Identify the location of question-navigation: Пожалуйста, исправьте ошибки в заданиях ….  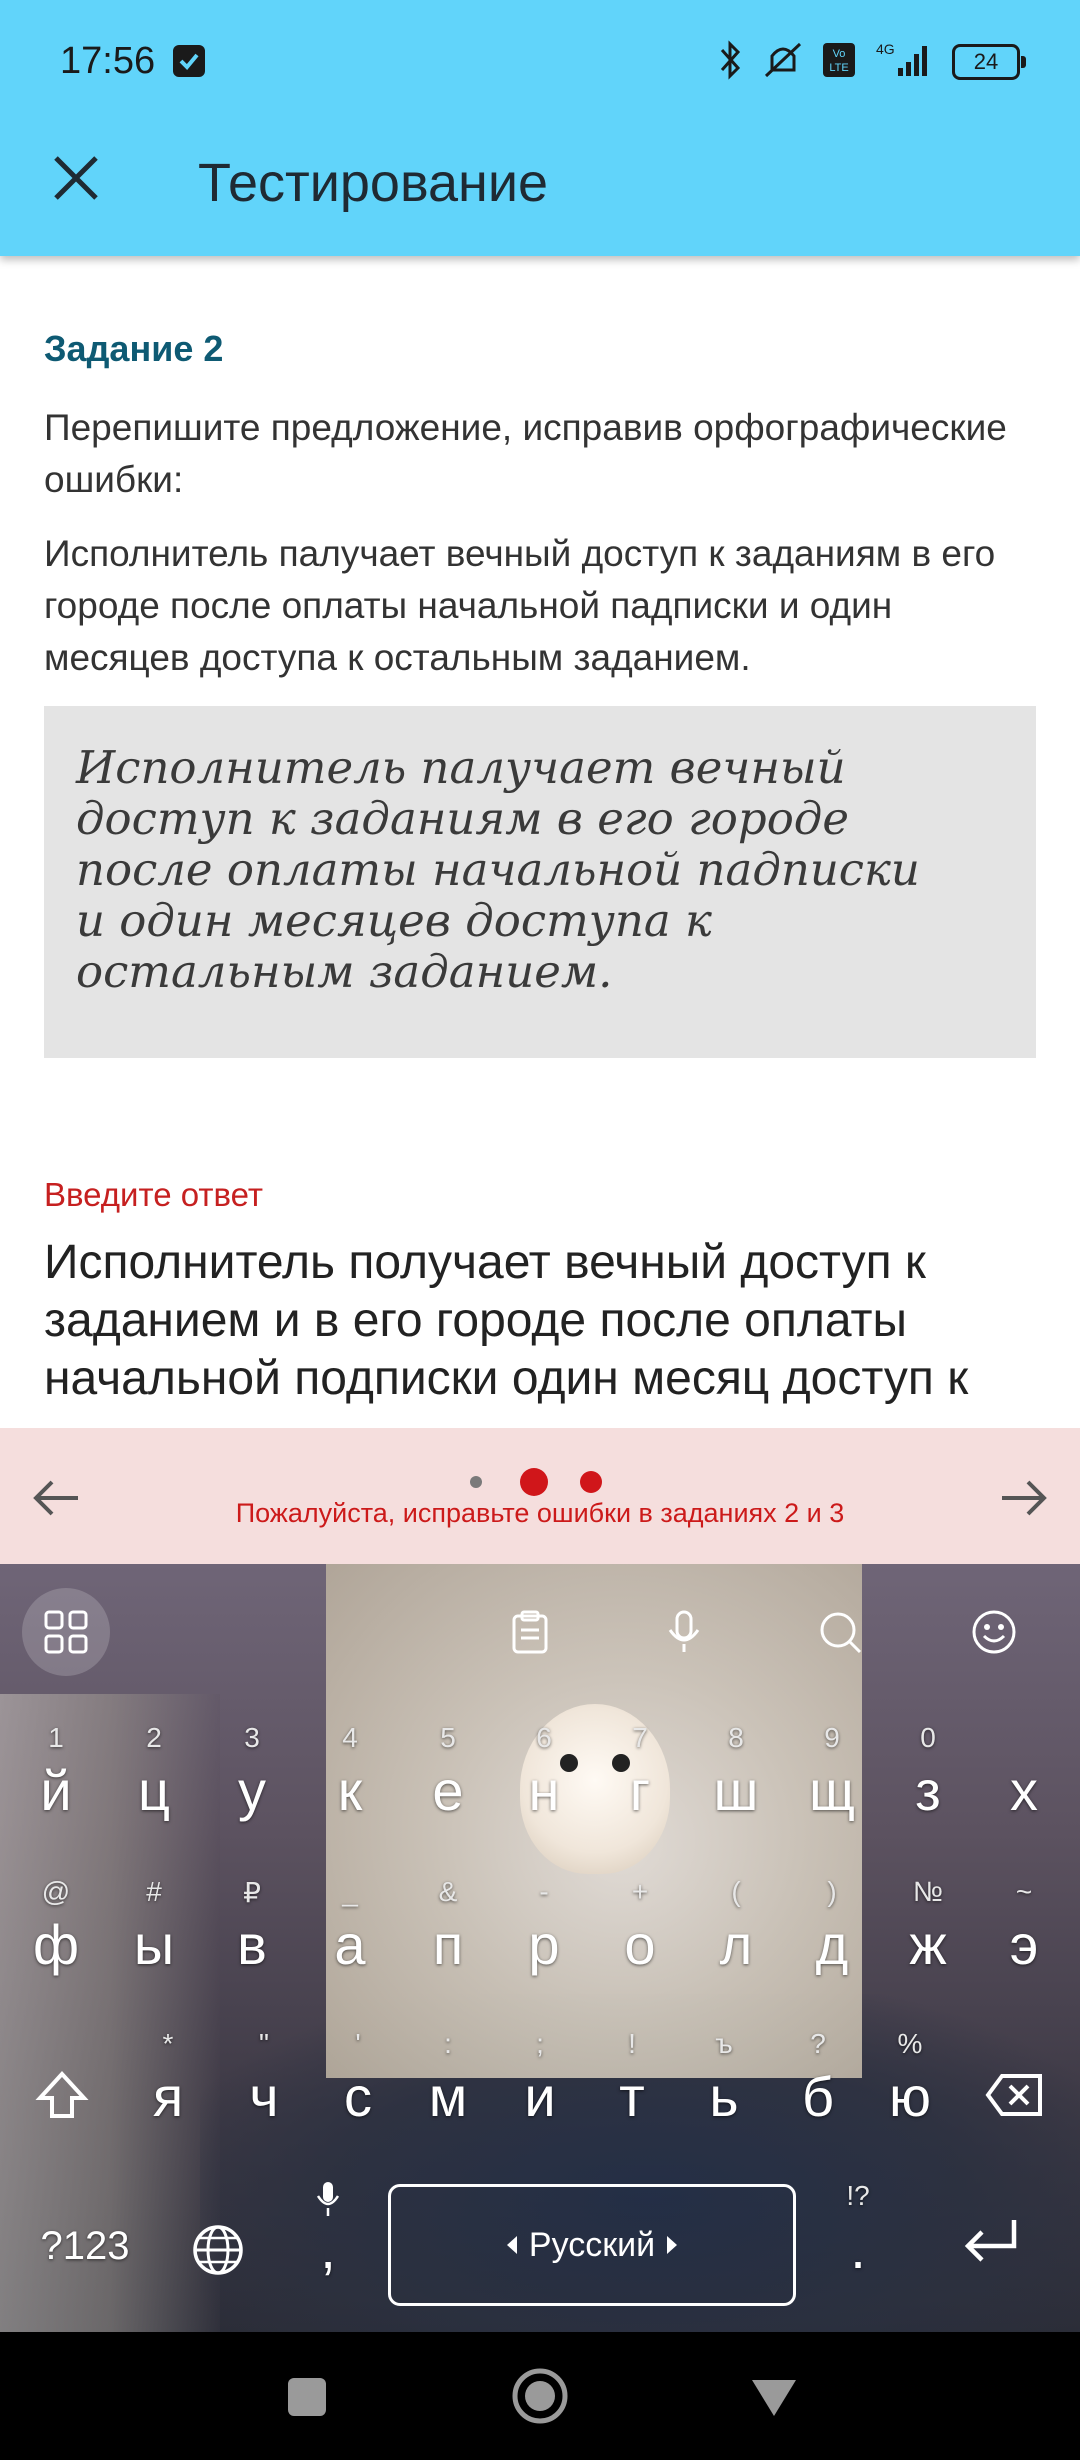
(540, 1496).